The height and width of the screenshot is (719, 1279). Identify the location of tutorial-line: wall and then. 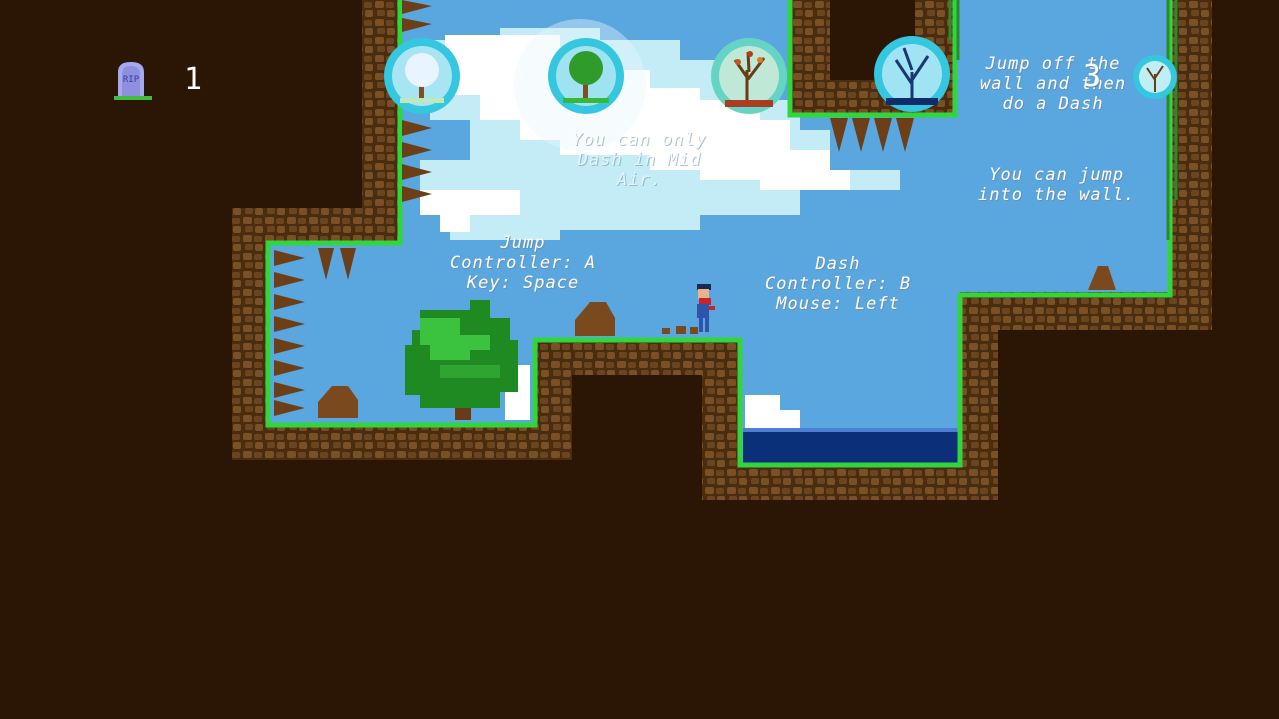
(1053, 84).